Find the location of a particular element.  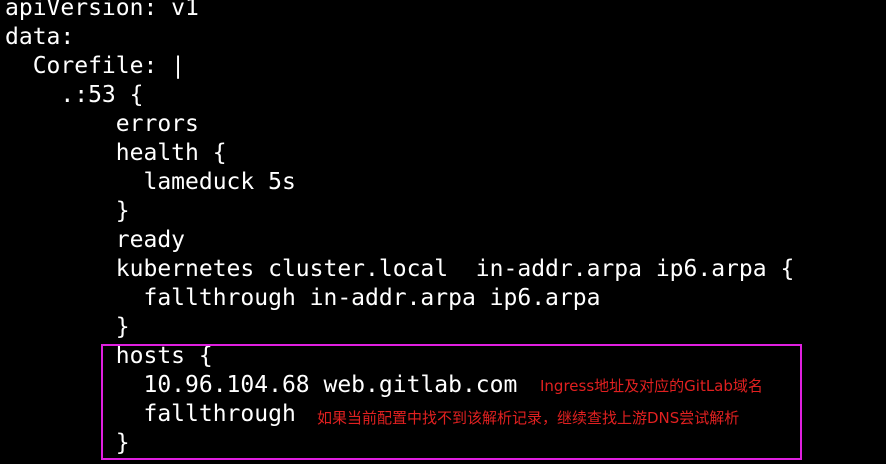

code-line-kubernetes-close: } is located at coordinates (67, 327).